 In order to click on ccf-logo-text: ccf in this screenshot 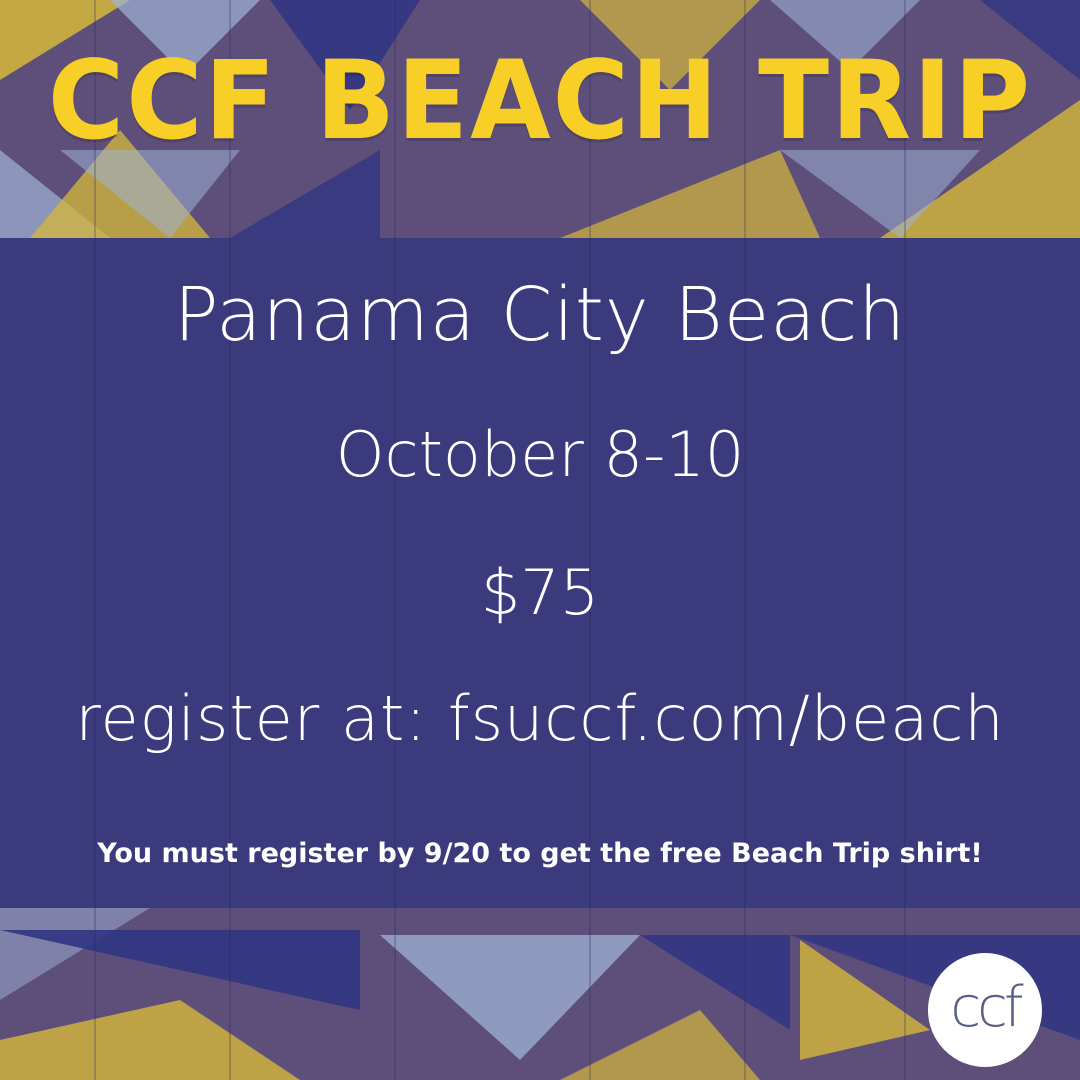, I will do `click(986, 1007)`.